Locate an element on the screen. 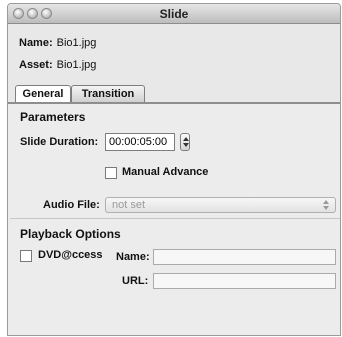 The image size is (342, 337). info-name-row: Name: Bio1.jpg is located at coordinates (57, 43).